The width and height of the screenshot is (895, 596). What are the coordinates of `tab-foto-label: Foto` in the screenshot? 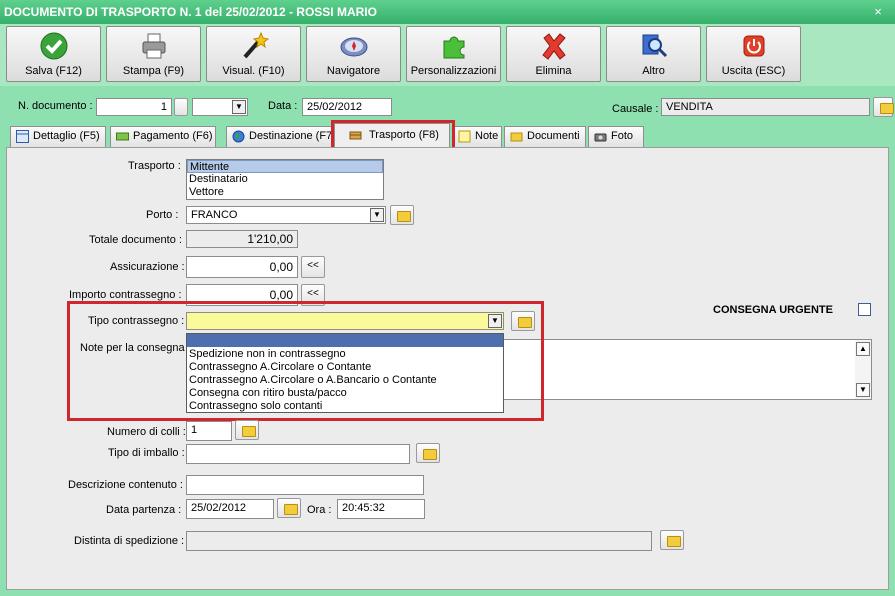 It's located at (622, 136).